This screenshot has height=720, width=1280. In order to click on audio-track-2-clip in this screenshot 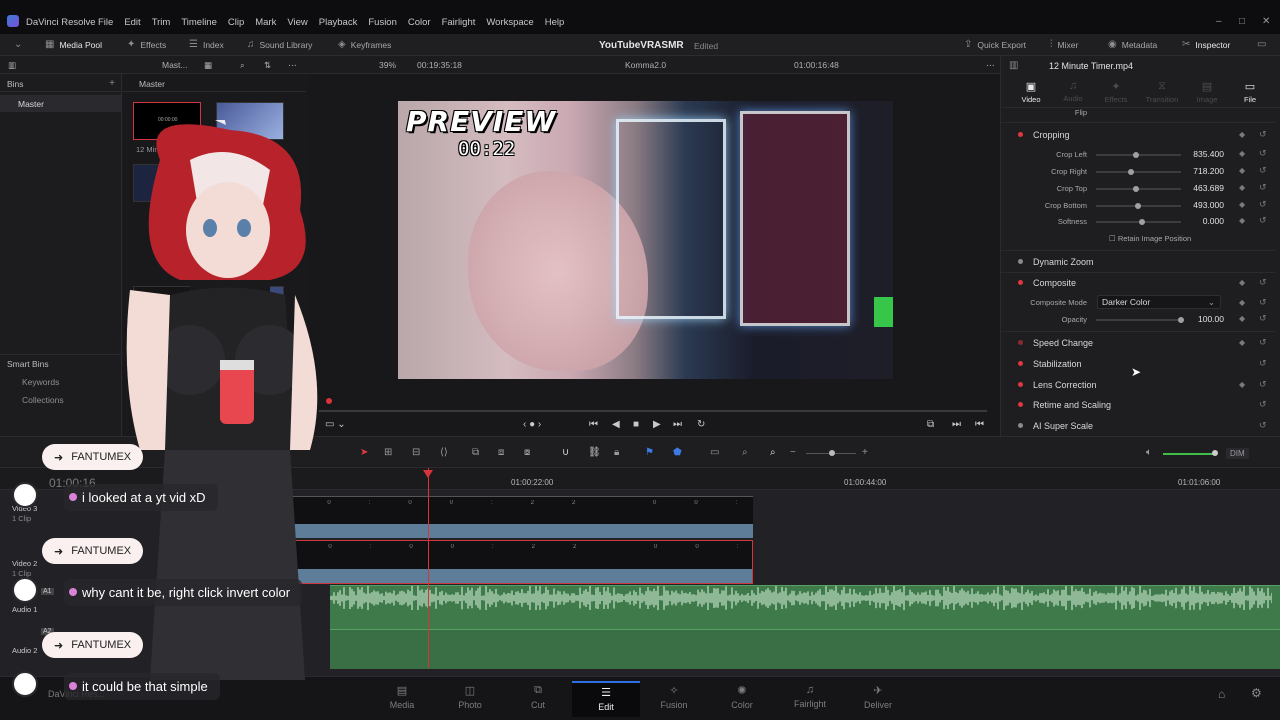, I will do `click(805, 649)`.